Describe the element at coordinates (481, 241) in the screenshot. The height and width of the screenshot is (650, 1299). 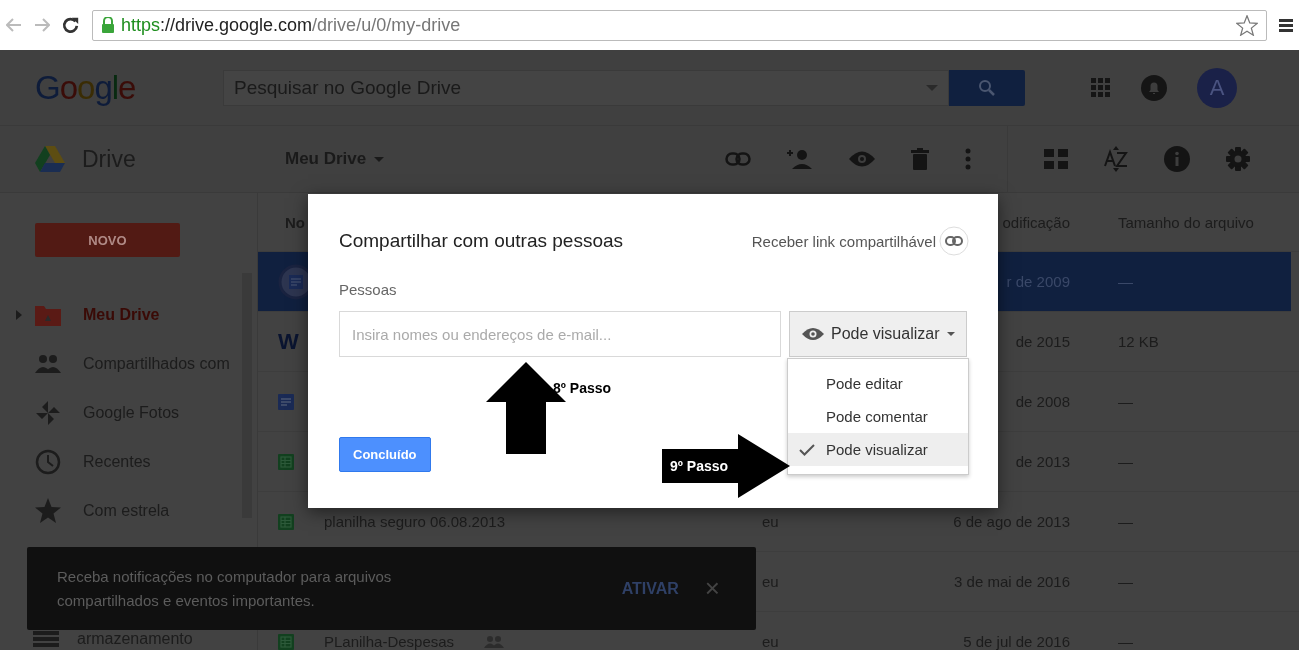
I see `dialog-title: Compartilhar com outras pessoas` at that location.